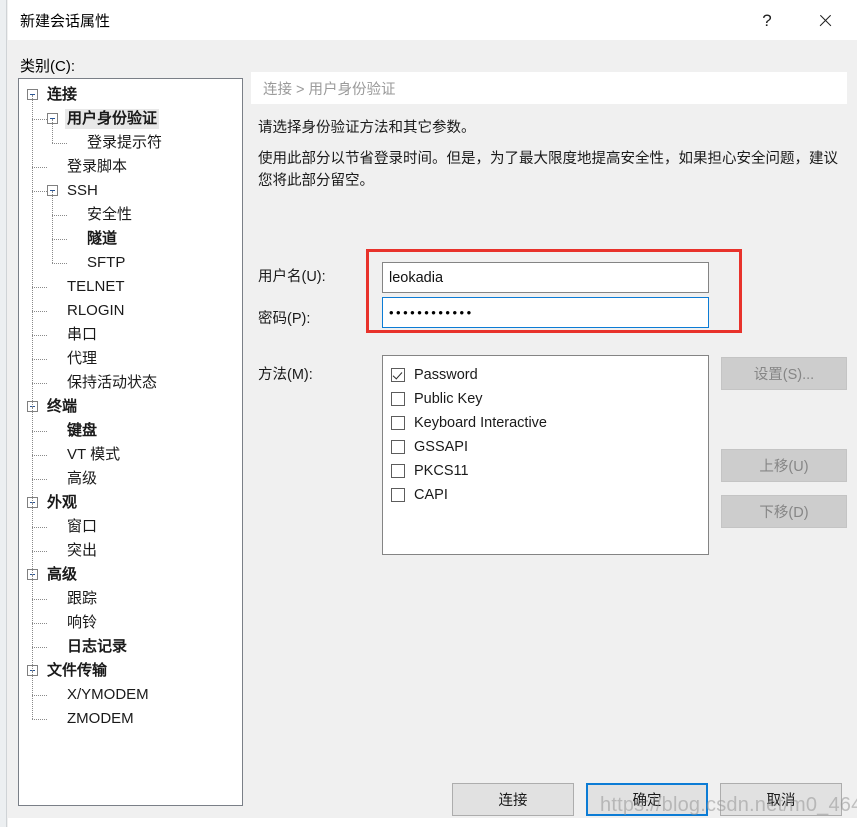 The height and width of the screenshot is (827, 857). What do you see at coordinates (62, 406) in the screenshot?
I see `tree-item-label: 终端` at bounding box center [62, 406].